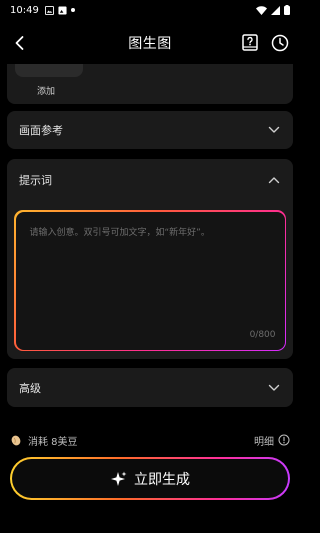 This screenshot has width=320, height=533. What do you see at coordinates (41, 130) in the screenshot?
I see `reference-label: 画面参考` at bounding box center [41, 130].